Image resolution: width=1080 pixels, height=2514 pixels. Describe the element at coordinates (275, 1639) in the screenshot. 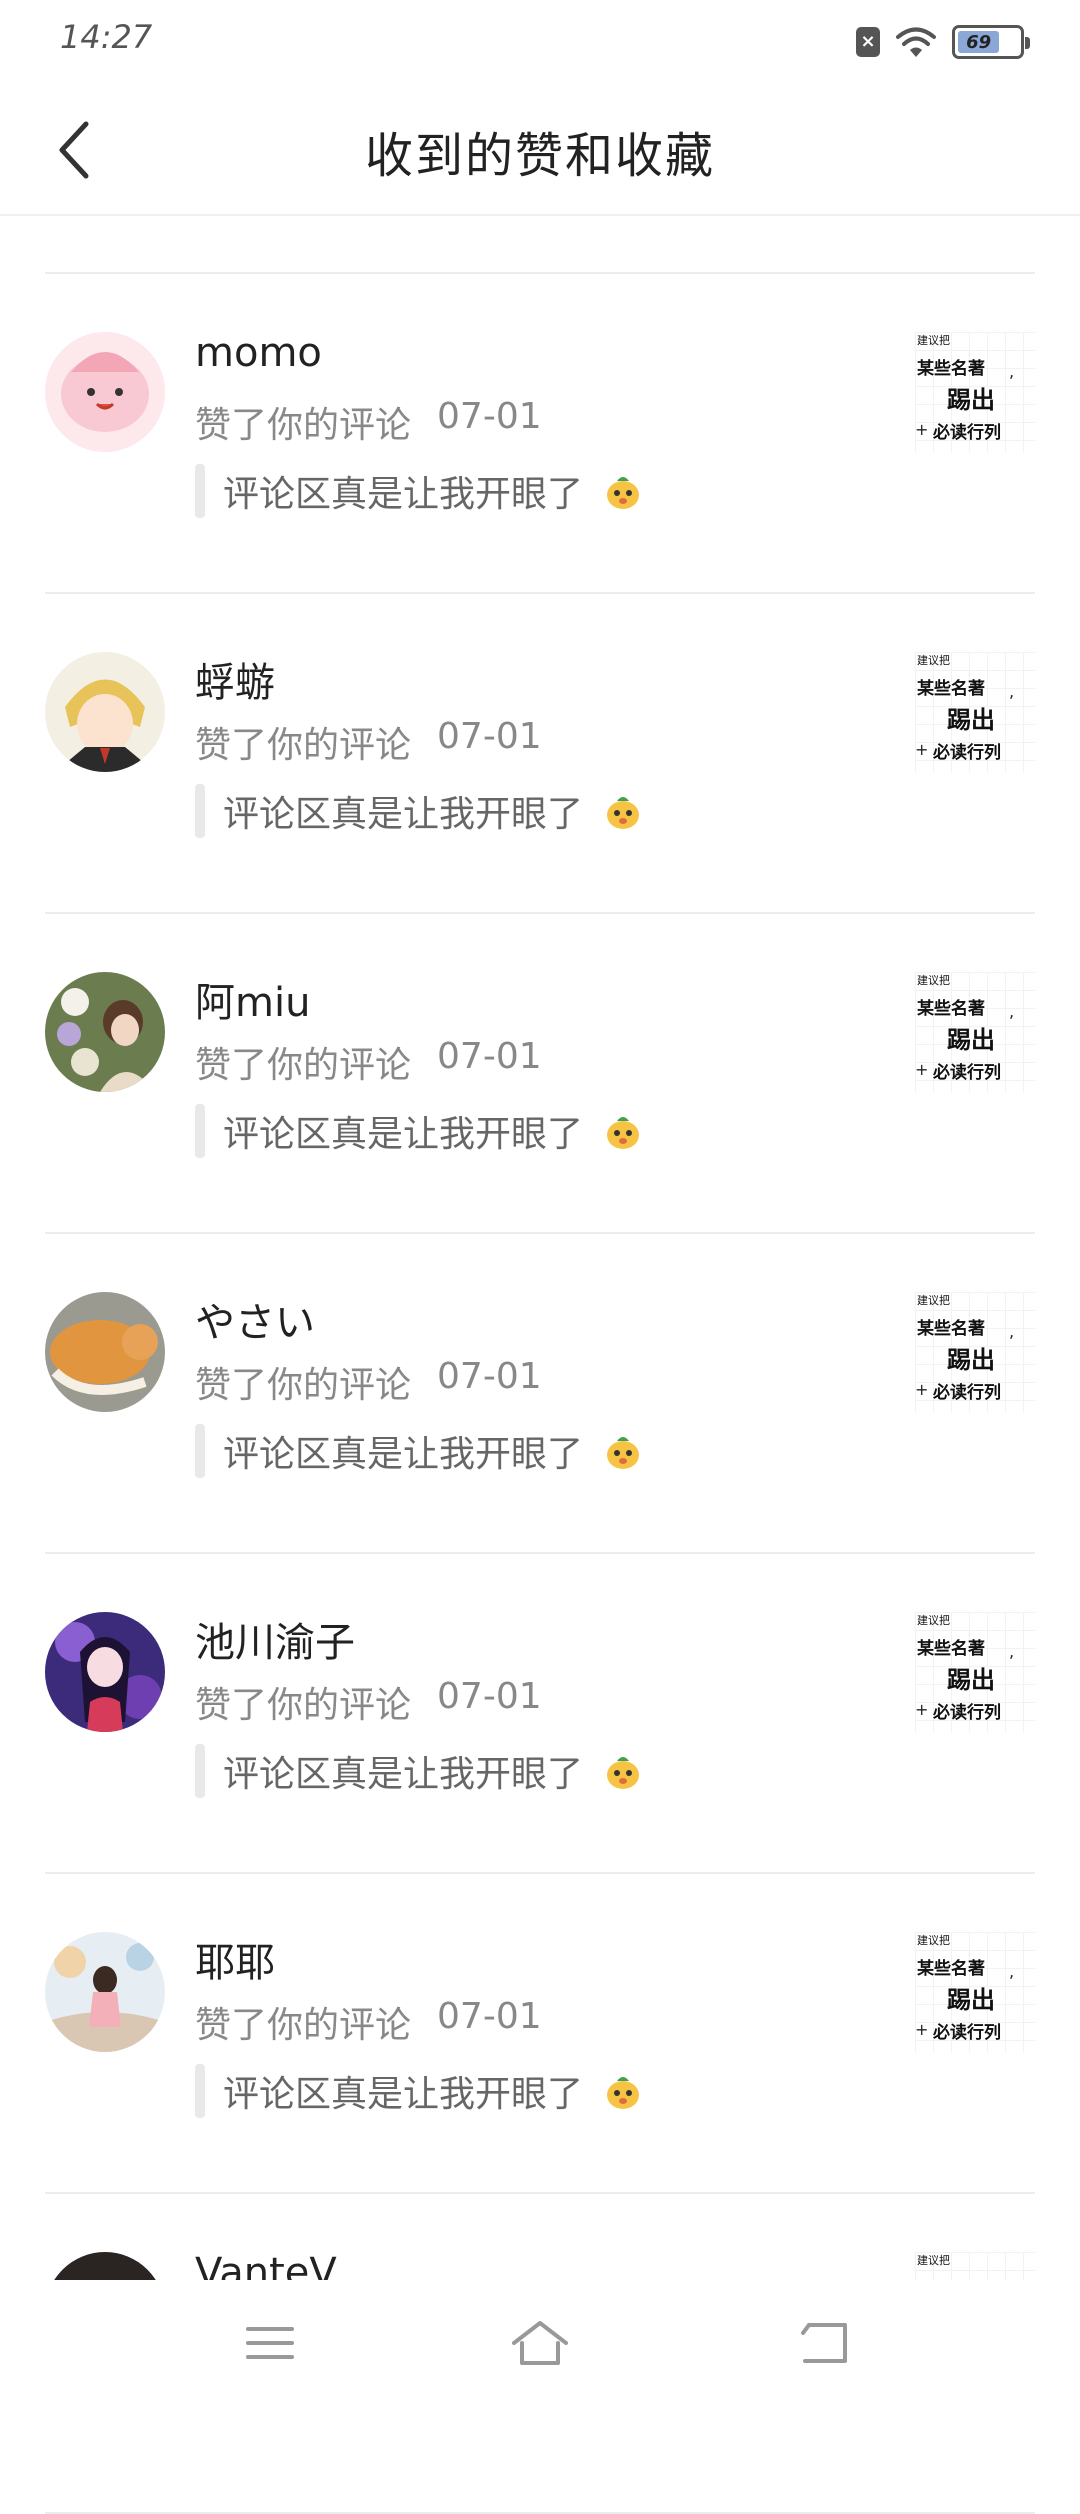

I see `username: 池川渝子` at that location.